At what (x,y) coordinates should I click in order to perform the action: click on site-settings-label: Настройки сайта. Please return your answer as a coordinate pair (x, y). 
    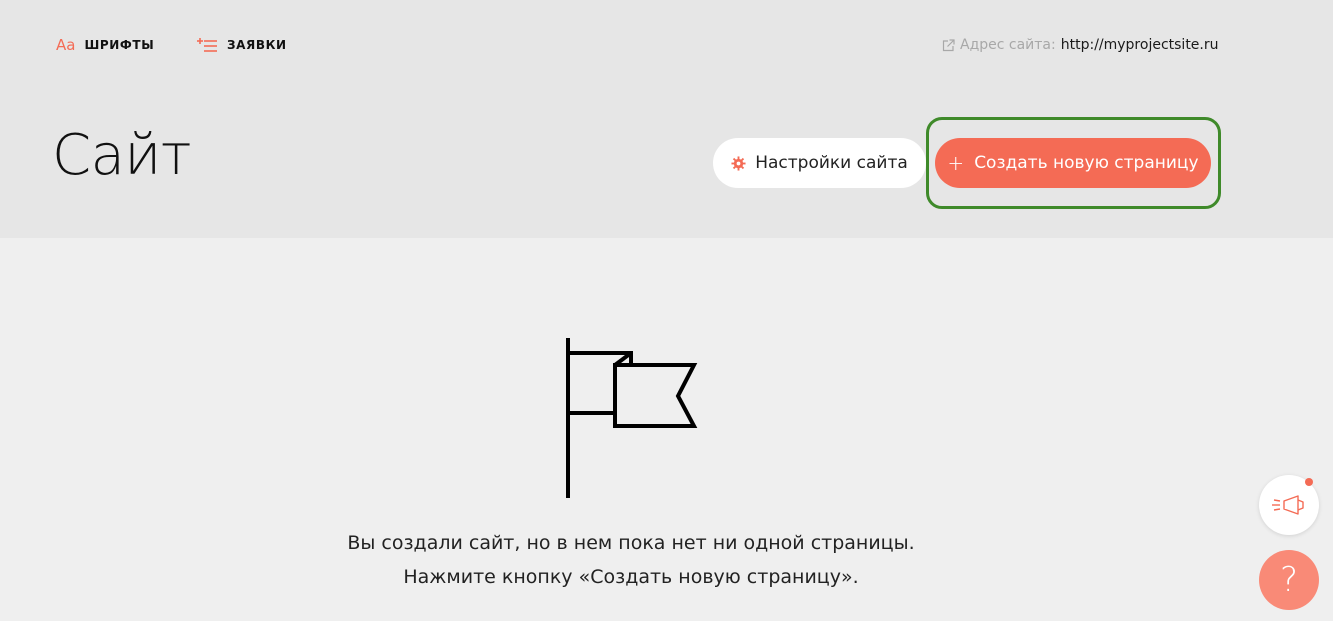
    Looking at the image, I should click on (831, 163).